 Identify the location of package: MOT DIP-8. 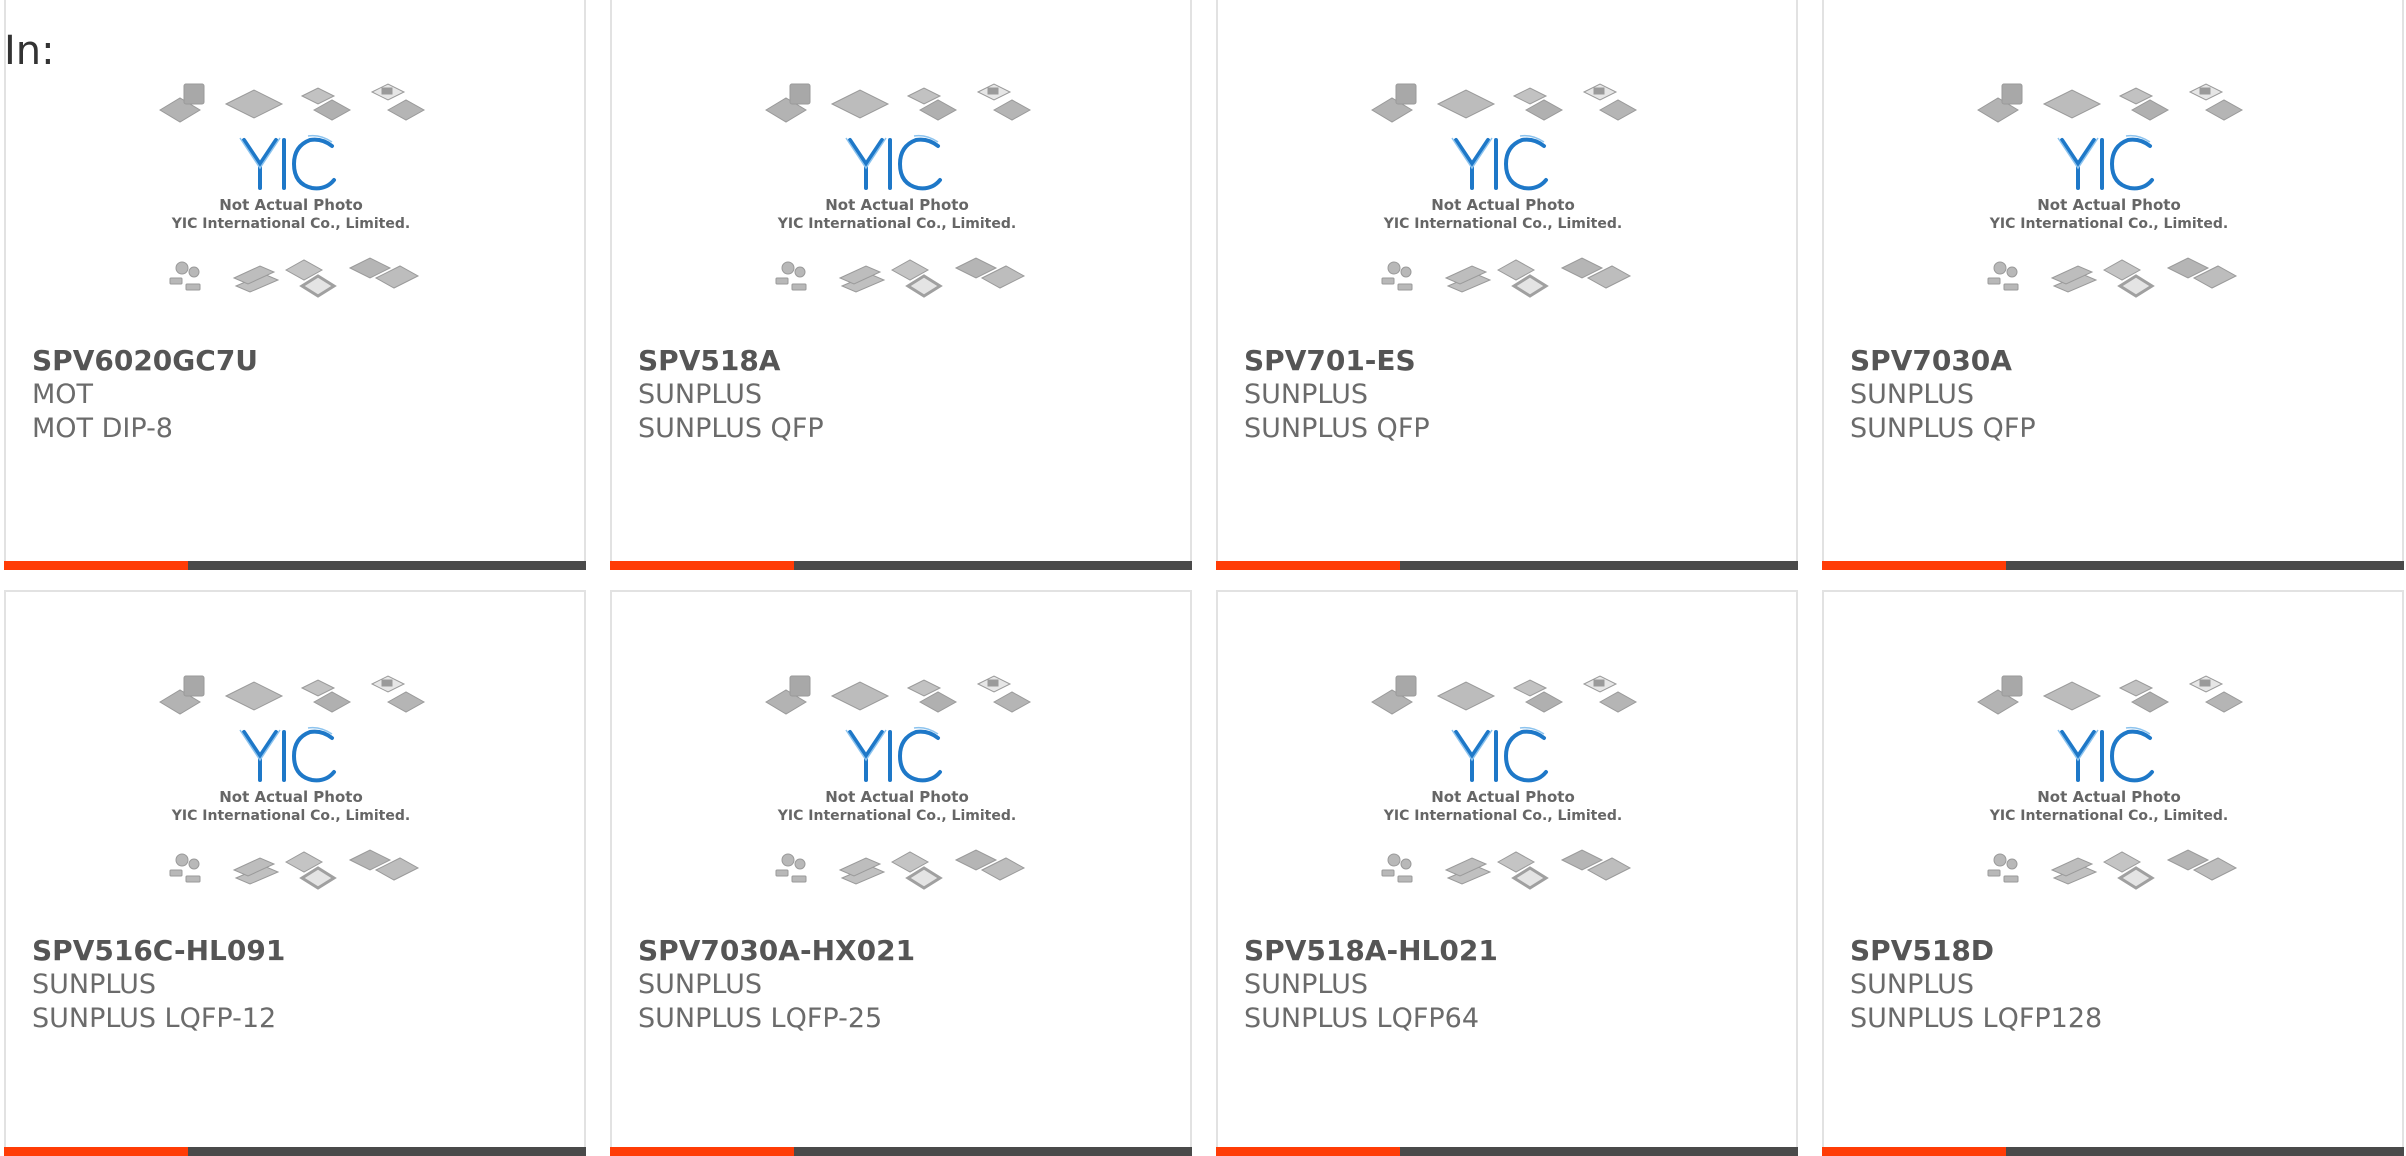
(102, 428).